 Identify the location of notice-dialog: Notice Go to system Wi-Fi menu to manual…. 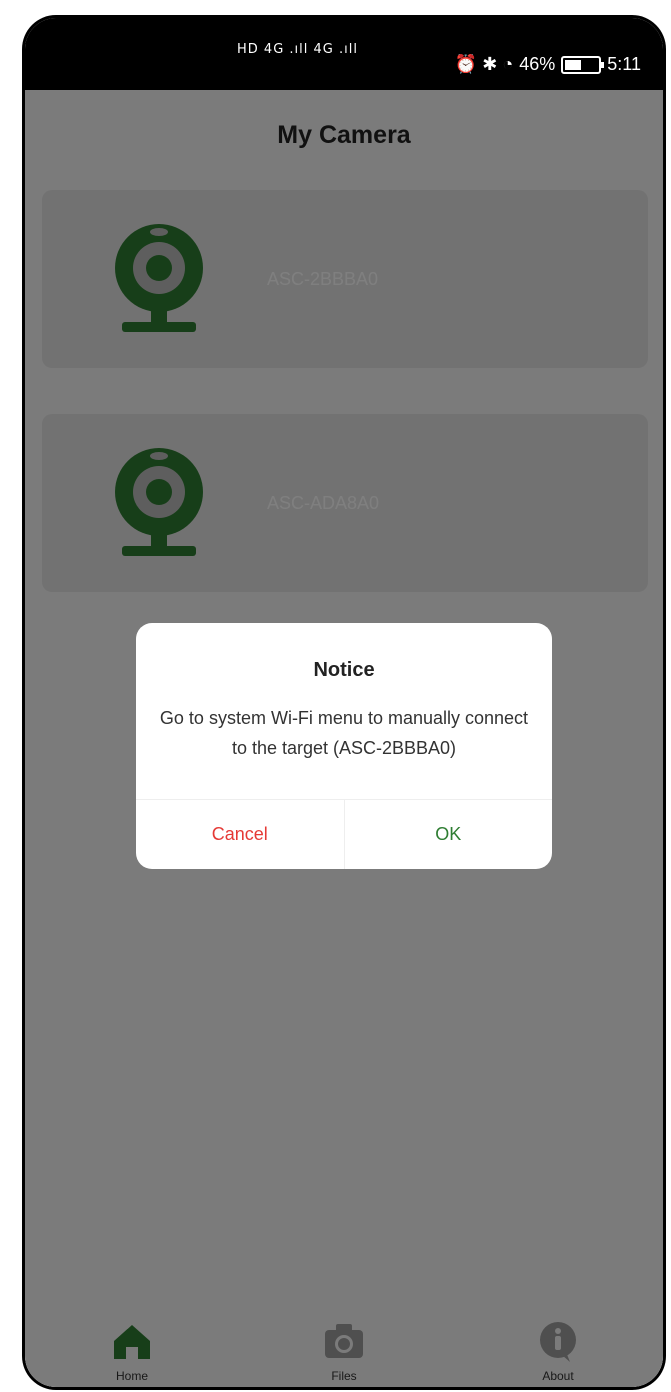
(344, 746).